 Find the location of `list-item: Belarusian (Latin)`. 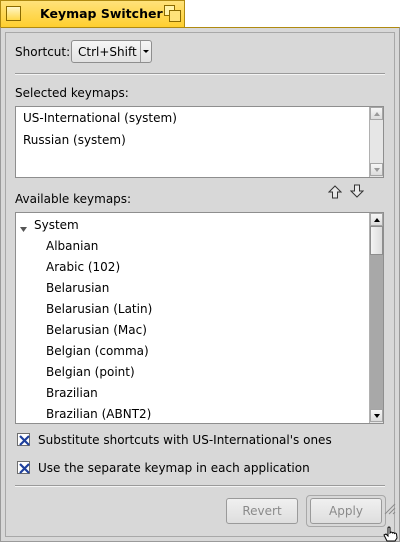

list-item: Belarusian (Latin) is located at coordinates (99, 309).